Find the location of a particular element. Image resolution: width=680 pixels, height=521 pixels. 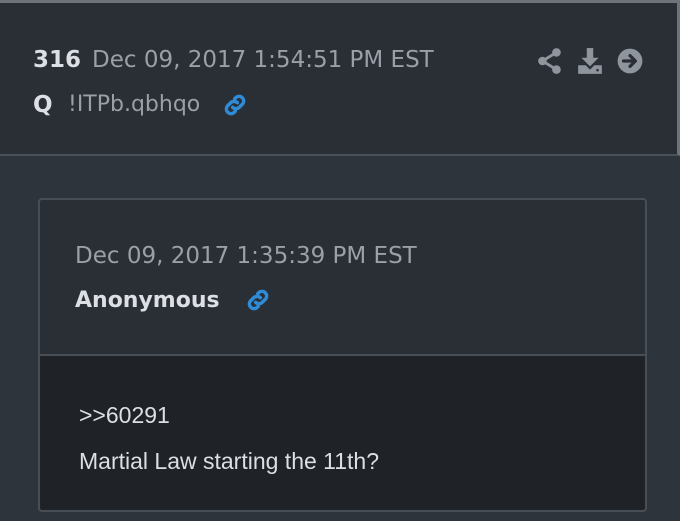

post-text: Martial Law starting the 11th? is located at coordinates (229, 461).